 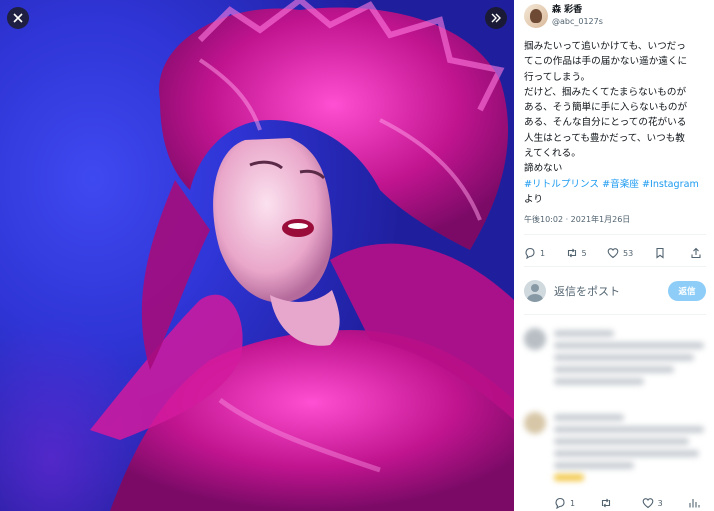 I want to click on post-text-line: より, so click(x=533, y=199).